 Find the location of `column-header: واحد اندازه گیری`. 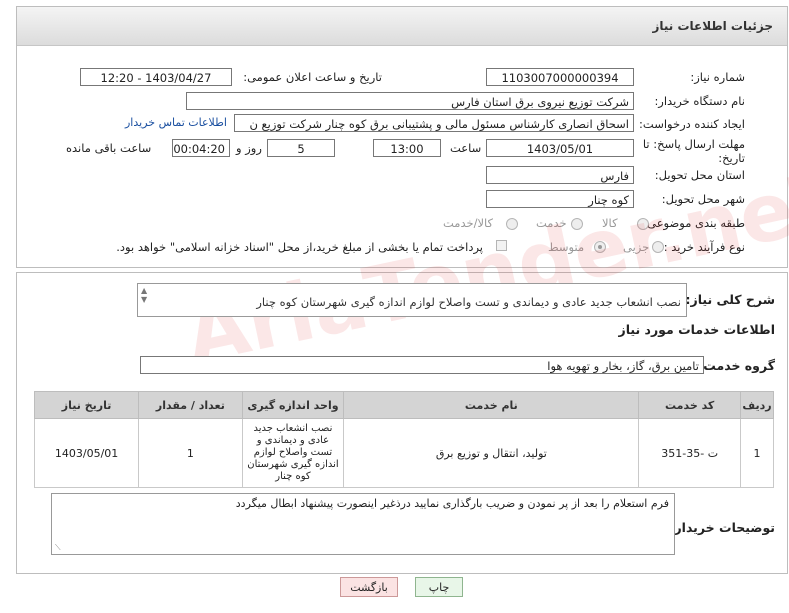

column-header: واحد اندازه گیری is located at coordinates (293, 405).